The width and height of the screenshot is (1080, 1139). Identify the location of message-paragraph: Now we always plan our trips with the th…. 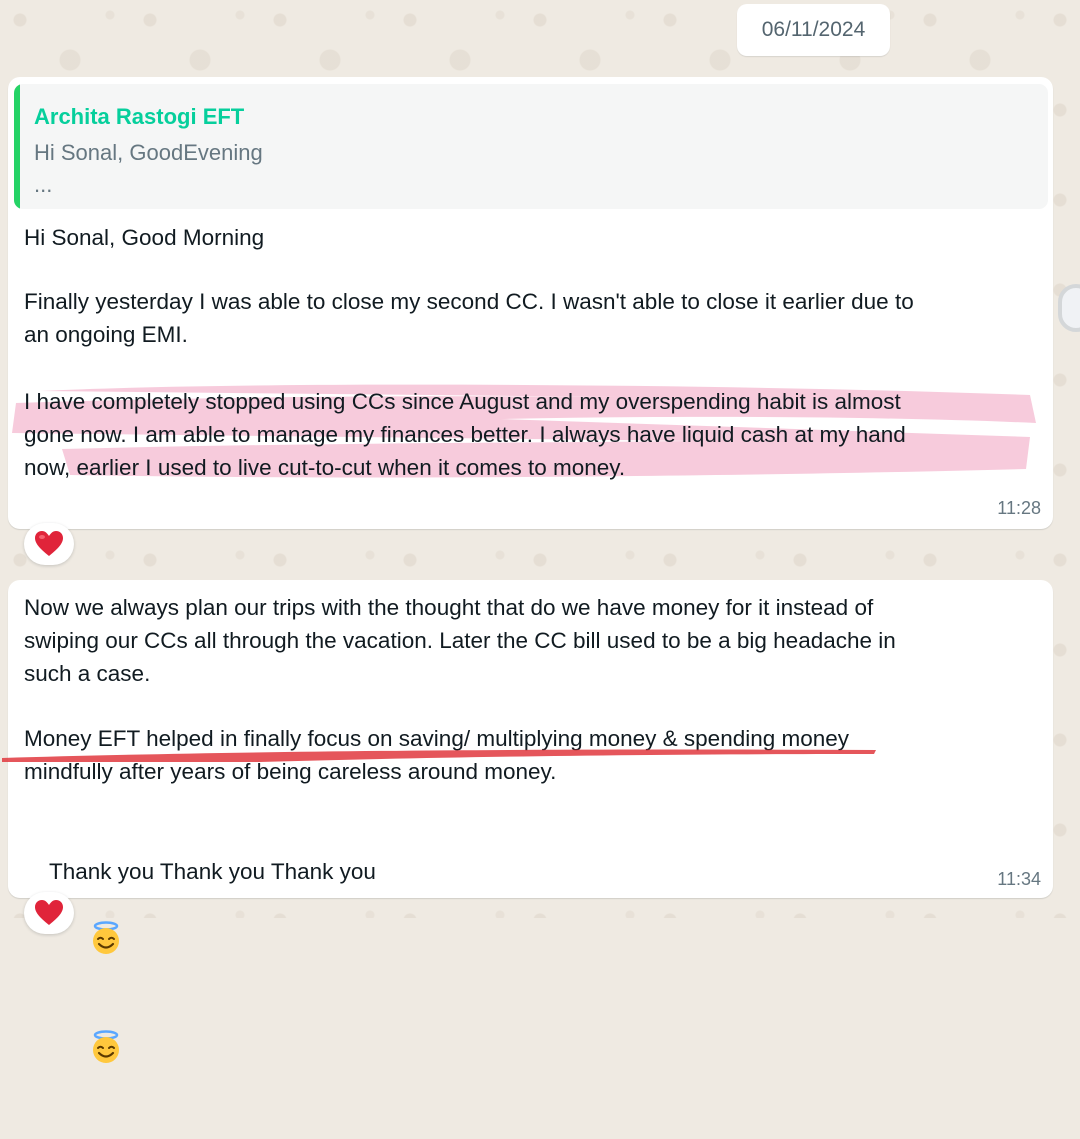
(460, 640).